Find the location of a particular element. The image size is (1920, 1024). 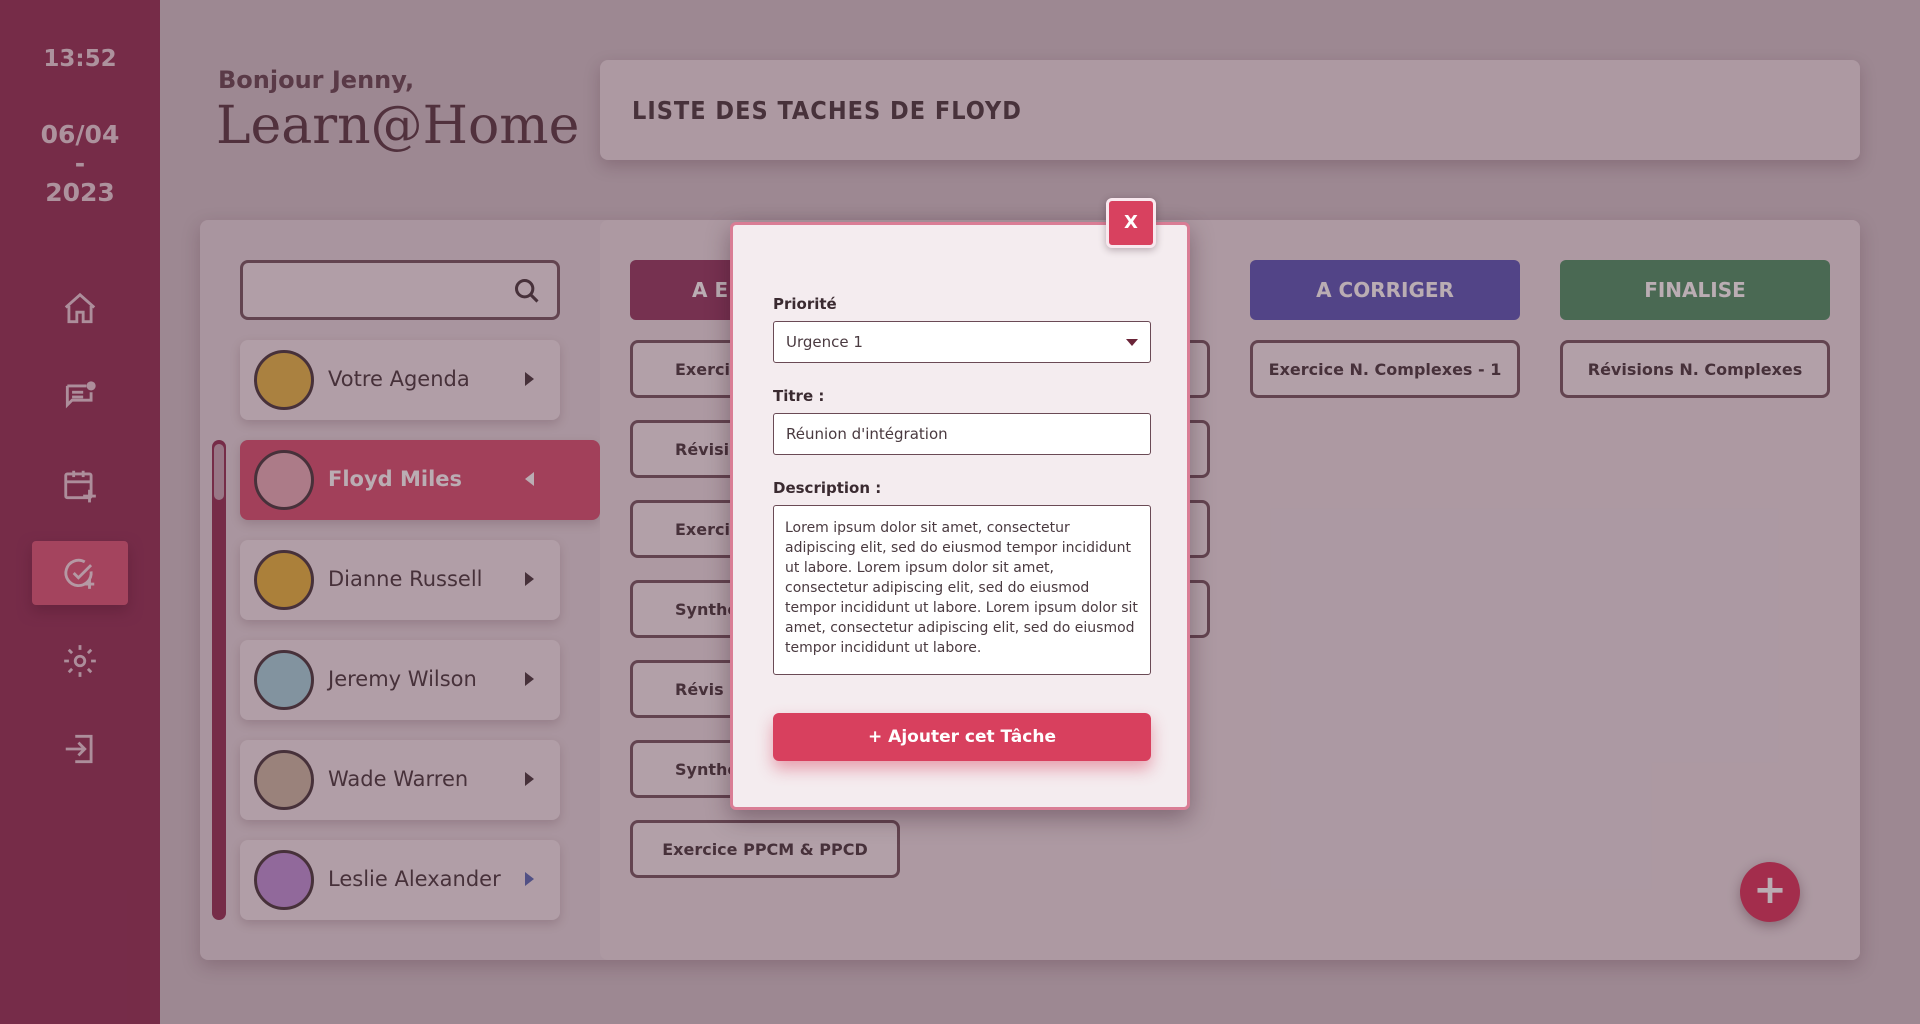

add-task-button: + Ajouter cet Tâche is located at coordinates (962, 737).